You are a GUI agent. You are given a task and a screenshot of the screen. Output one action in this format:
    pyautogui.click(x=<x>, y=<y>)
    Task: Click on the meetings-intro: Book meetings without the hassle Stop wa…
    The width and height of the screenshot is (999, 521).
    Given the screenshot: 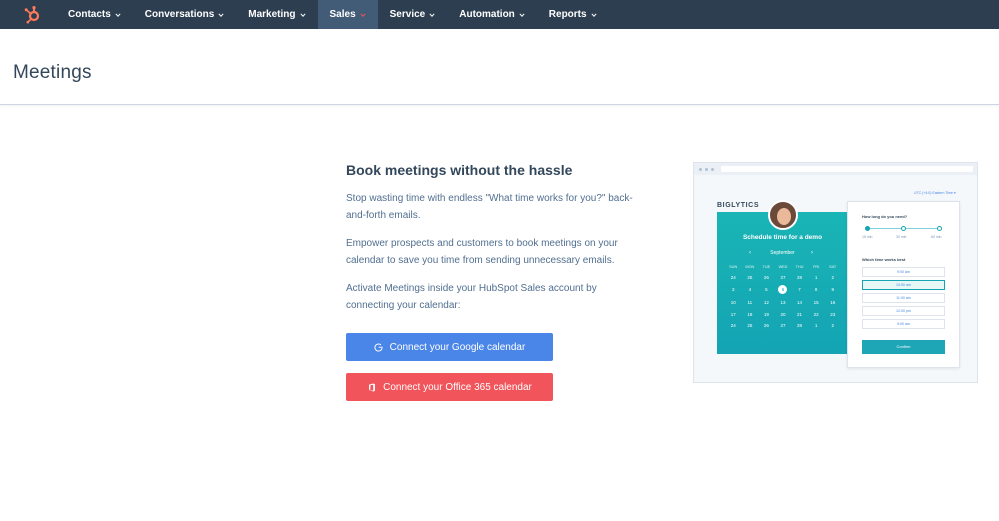 What is the action you would take?
    pyautogui.click(x=496, y=243)
    